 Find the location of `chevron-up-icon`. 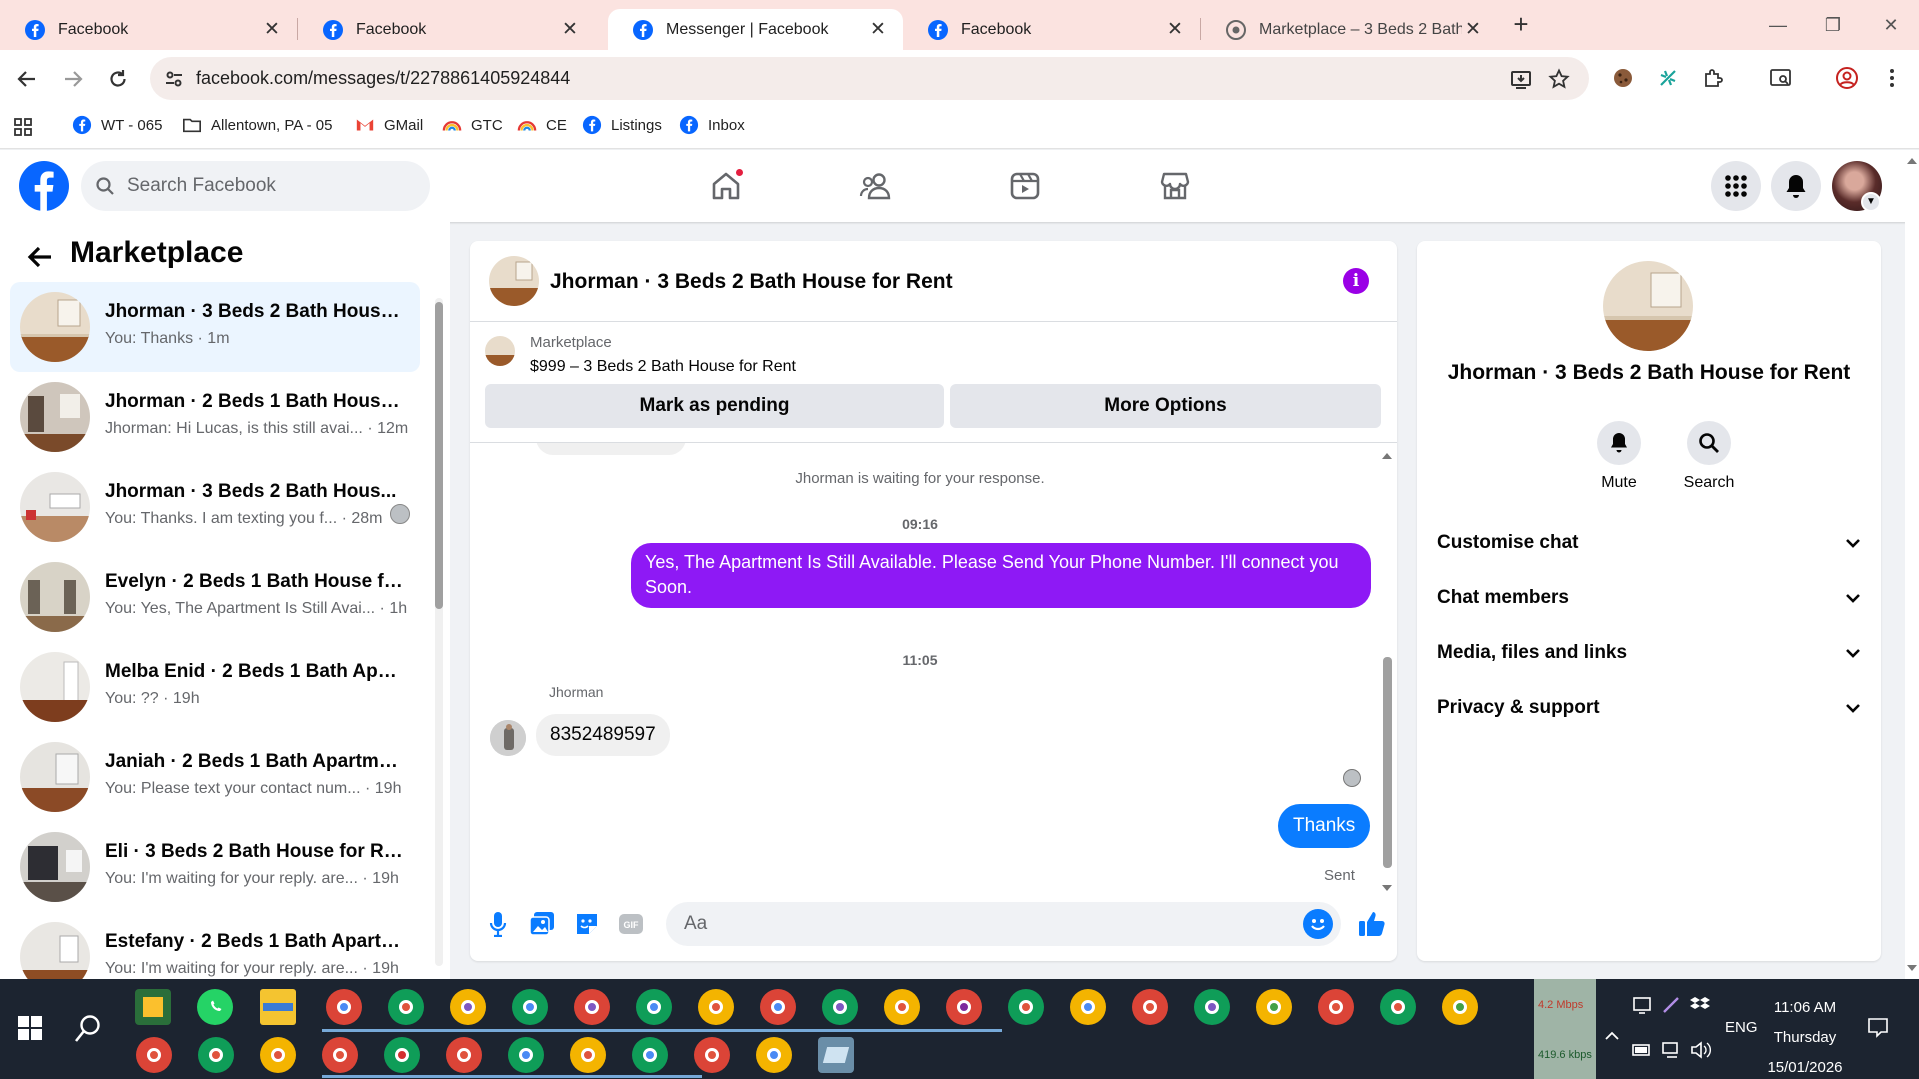

chevron-up-icon is located at coordinates (1612, 1036).